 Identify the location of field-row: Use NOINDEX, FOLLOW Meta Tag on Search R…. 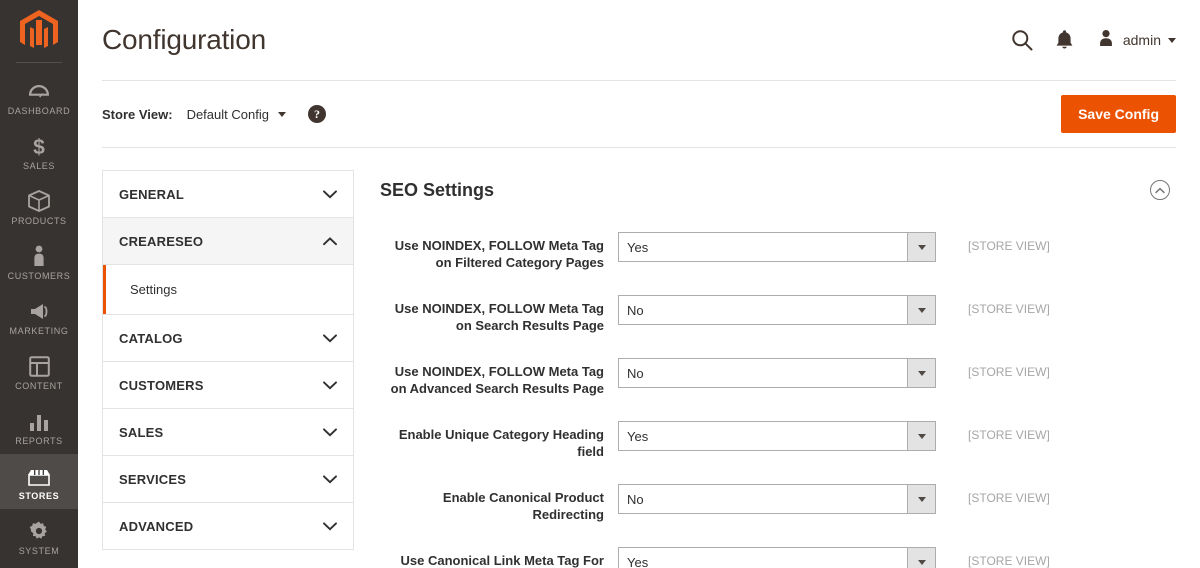
(777, 314).